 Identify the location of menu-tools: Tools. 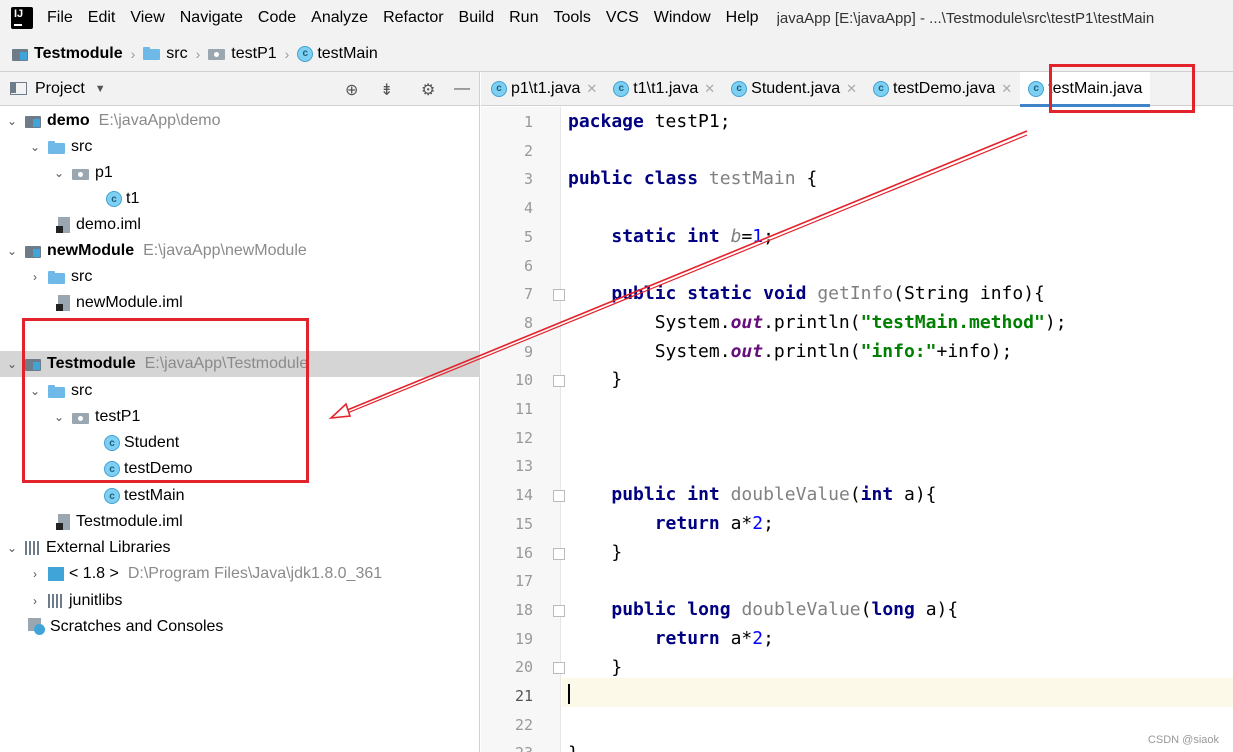
(571, 18).